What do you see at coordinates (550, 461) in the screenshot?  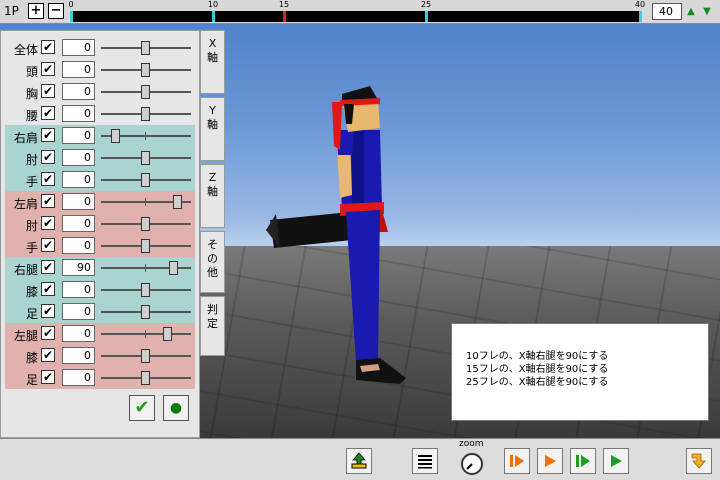 I see `play-icon` at bounding box center [550, 461].